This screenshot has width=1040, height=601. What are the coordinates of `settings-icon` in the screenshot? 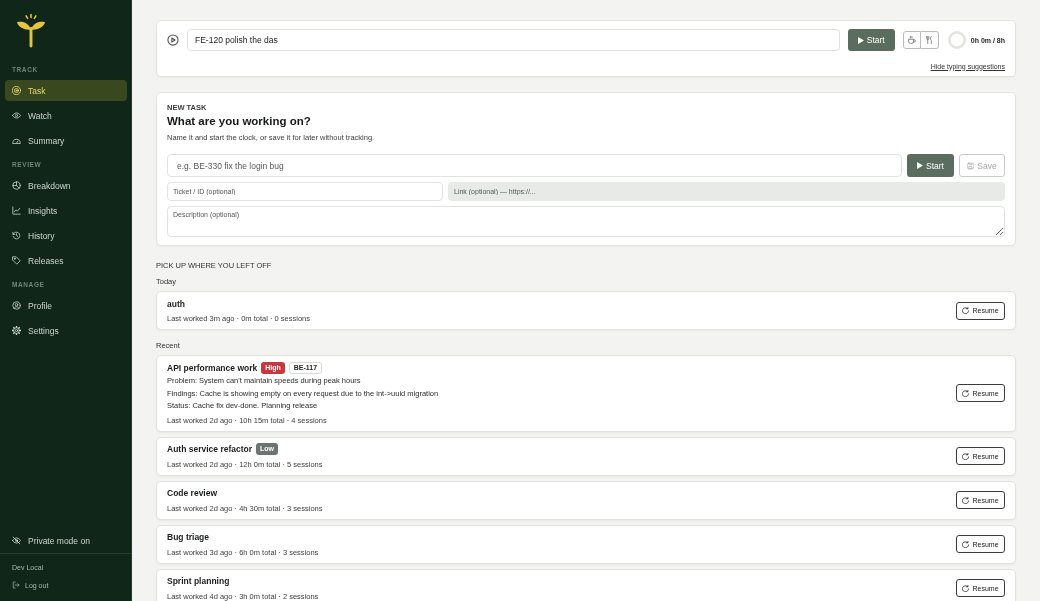 It's located at (16, 330).